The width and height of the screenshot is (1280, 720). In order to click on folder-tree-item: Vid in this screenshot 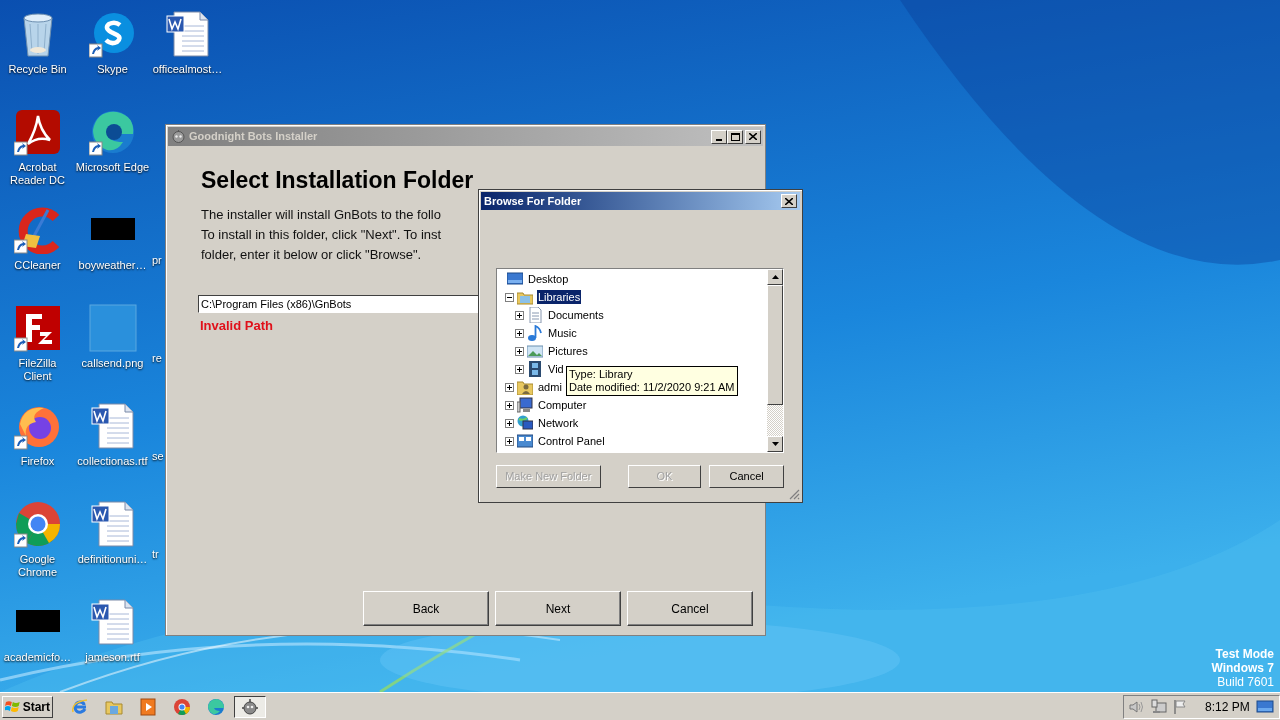, I will do `click(556, 369)`.